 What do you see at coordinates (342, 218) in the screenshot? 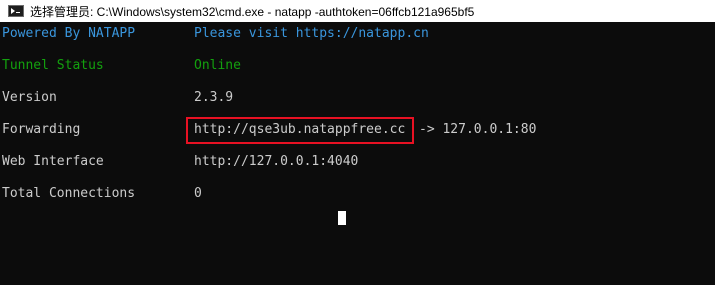
I see `text-cursor` at bounding box center [342, 218].